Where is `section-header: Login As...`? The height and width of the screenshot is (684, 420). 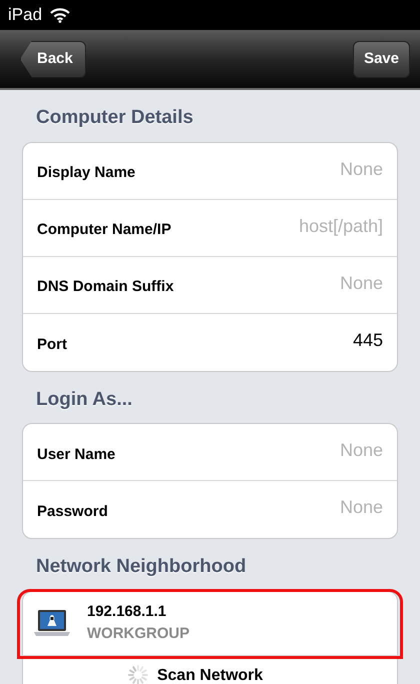 section-header: Login As... is located at coordinates (84, 400).